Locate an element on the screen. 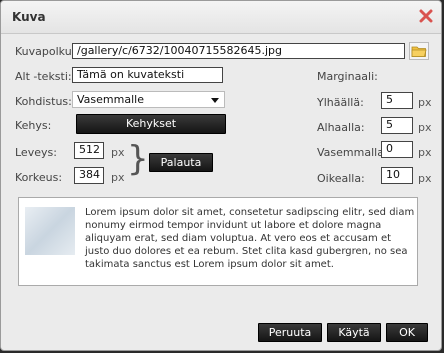 The image size is (444, 353). dialog-title: Kuva is located at coordinates (29, 17).